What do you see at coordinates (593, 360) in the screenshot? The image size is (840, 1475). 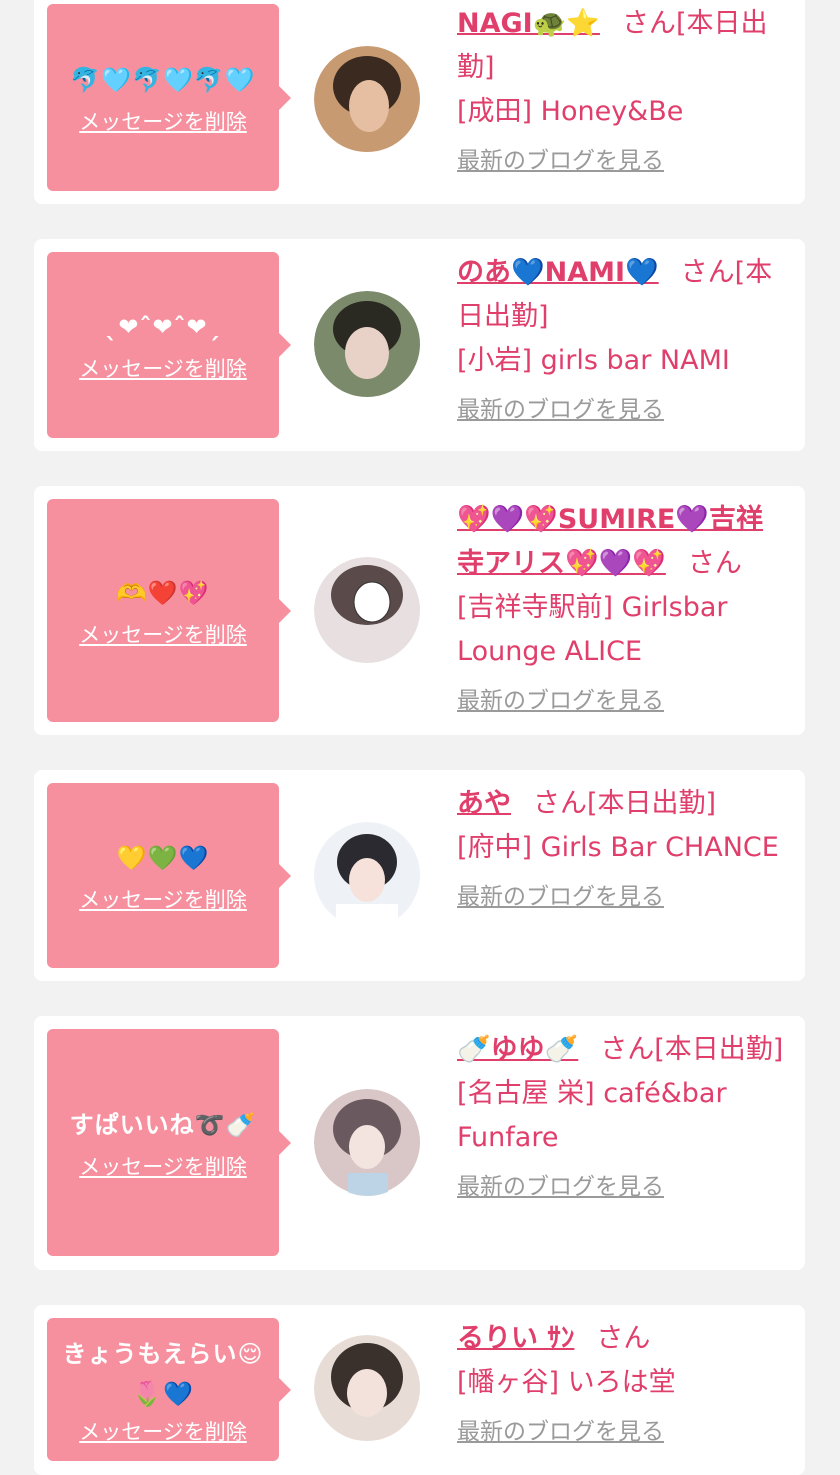 I see `shop: [小岩] girls bar NAMI` at bounding box center [593, 360].